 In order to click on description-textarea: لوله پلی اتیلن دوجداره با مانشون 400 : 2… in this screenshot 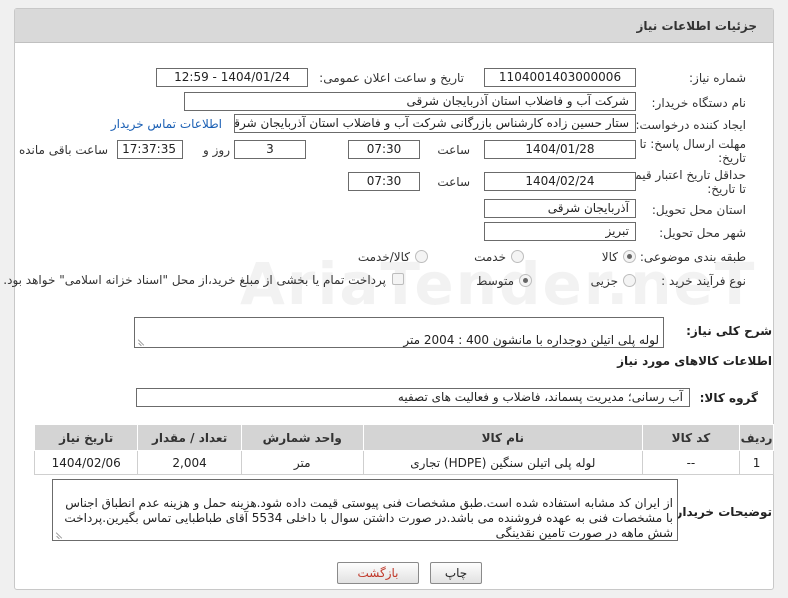, I will do `click(399, 332)`.